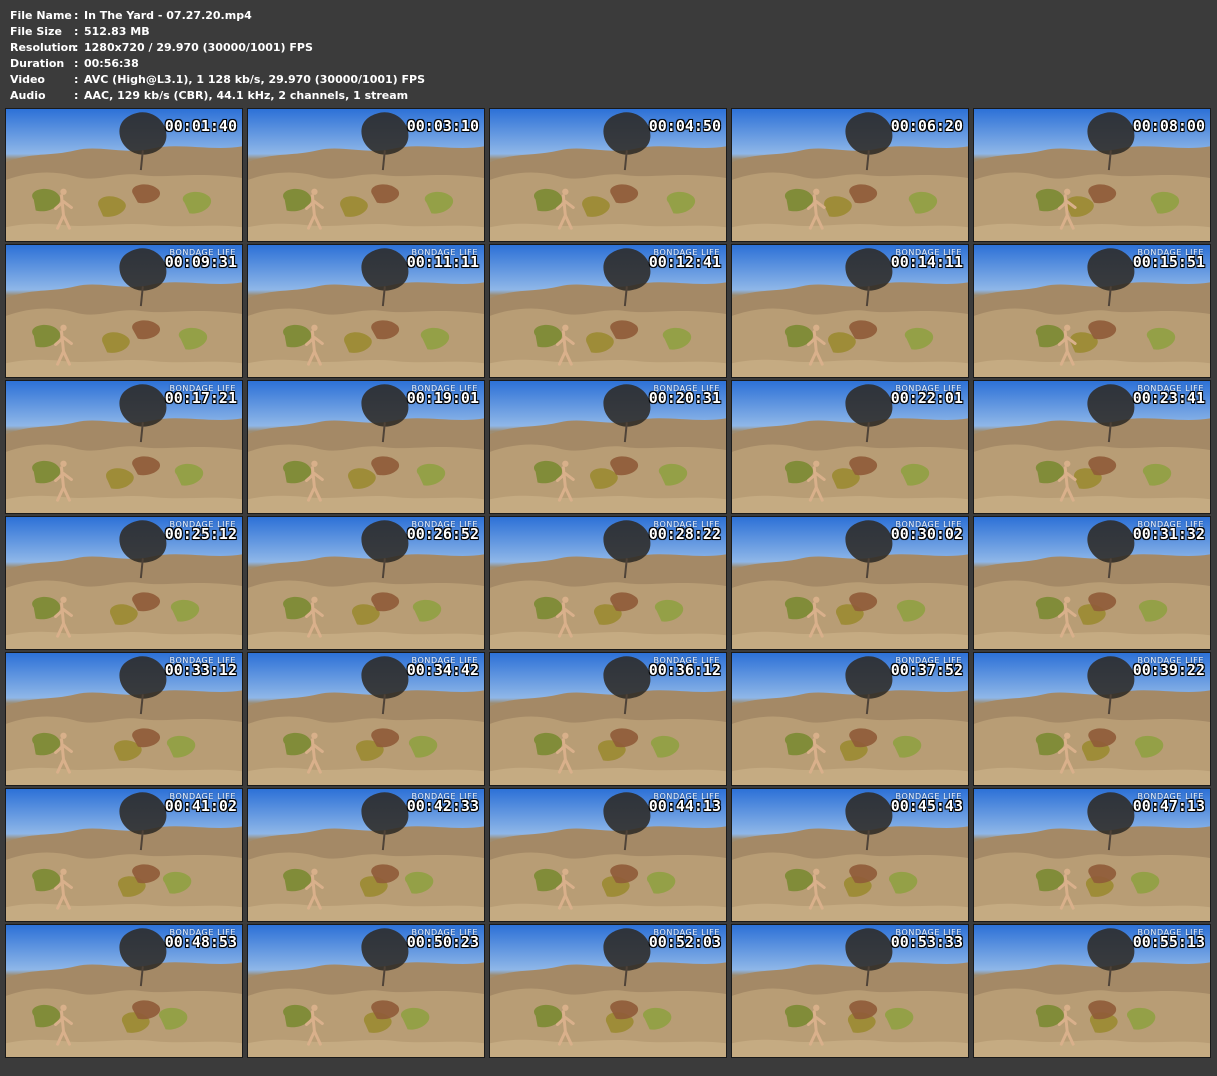  I want to click on thumbnail-timestamp: 00:30:02, so click(926, 534).